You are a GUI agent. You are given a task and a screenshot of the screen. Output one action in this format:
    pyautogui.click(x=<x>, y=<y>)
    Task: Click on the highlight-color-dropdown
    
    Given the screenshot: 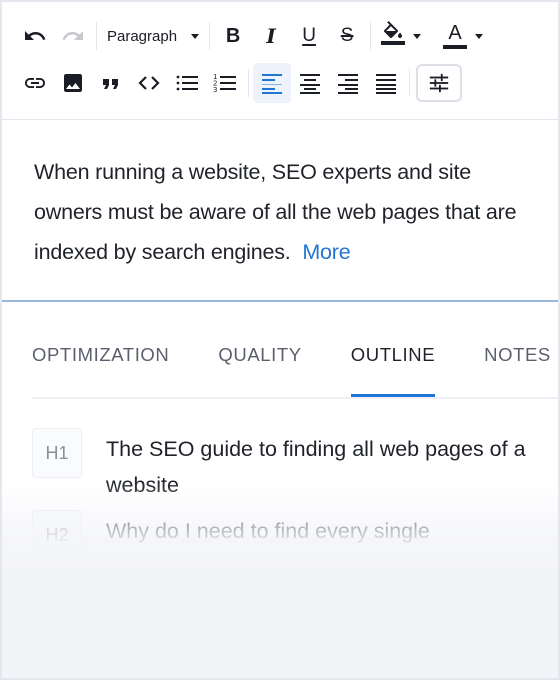 What is the action you would take?
    pyautogui.click(x=401, y=36)
    